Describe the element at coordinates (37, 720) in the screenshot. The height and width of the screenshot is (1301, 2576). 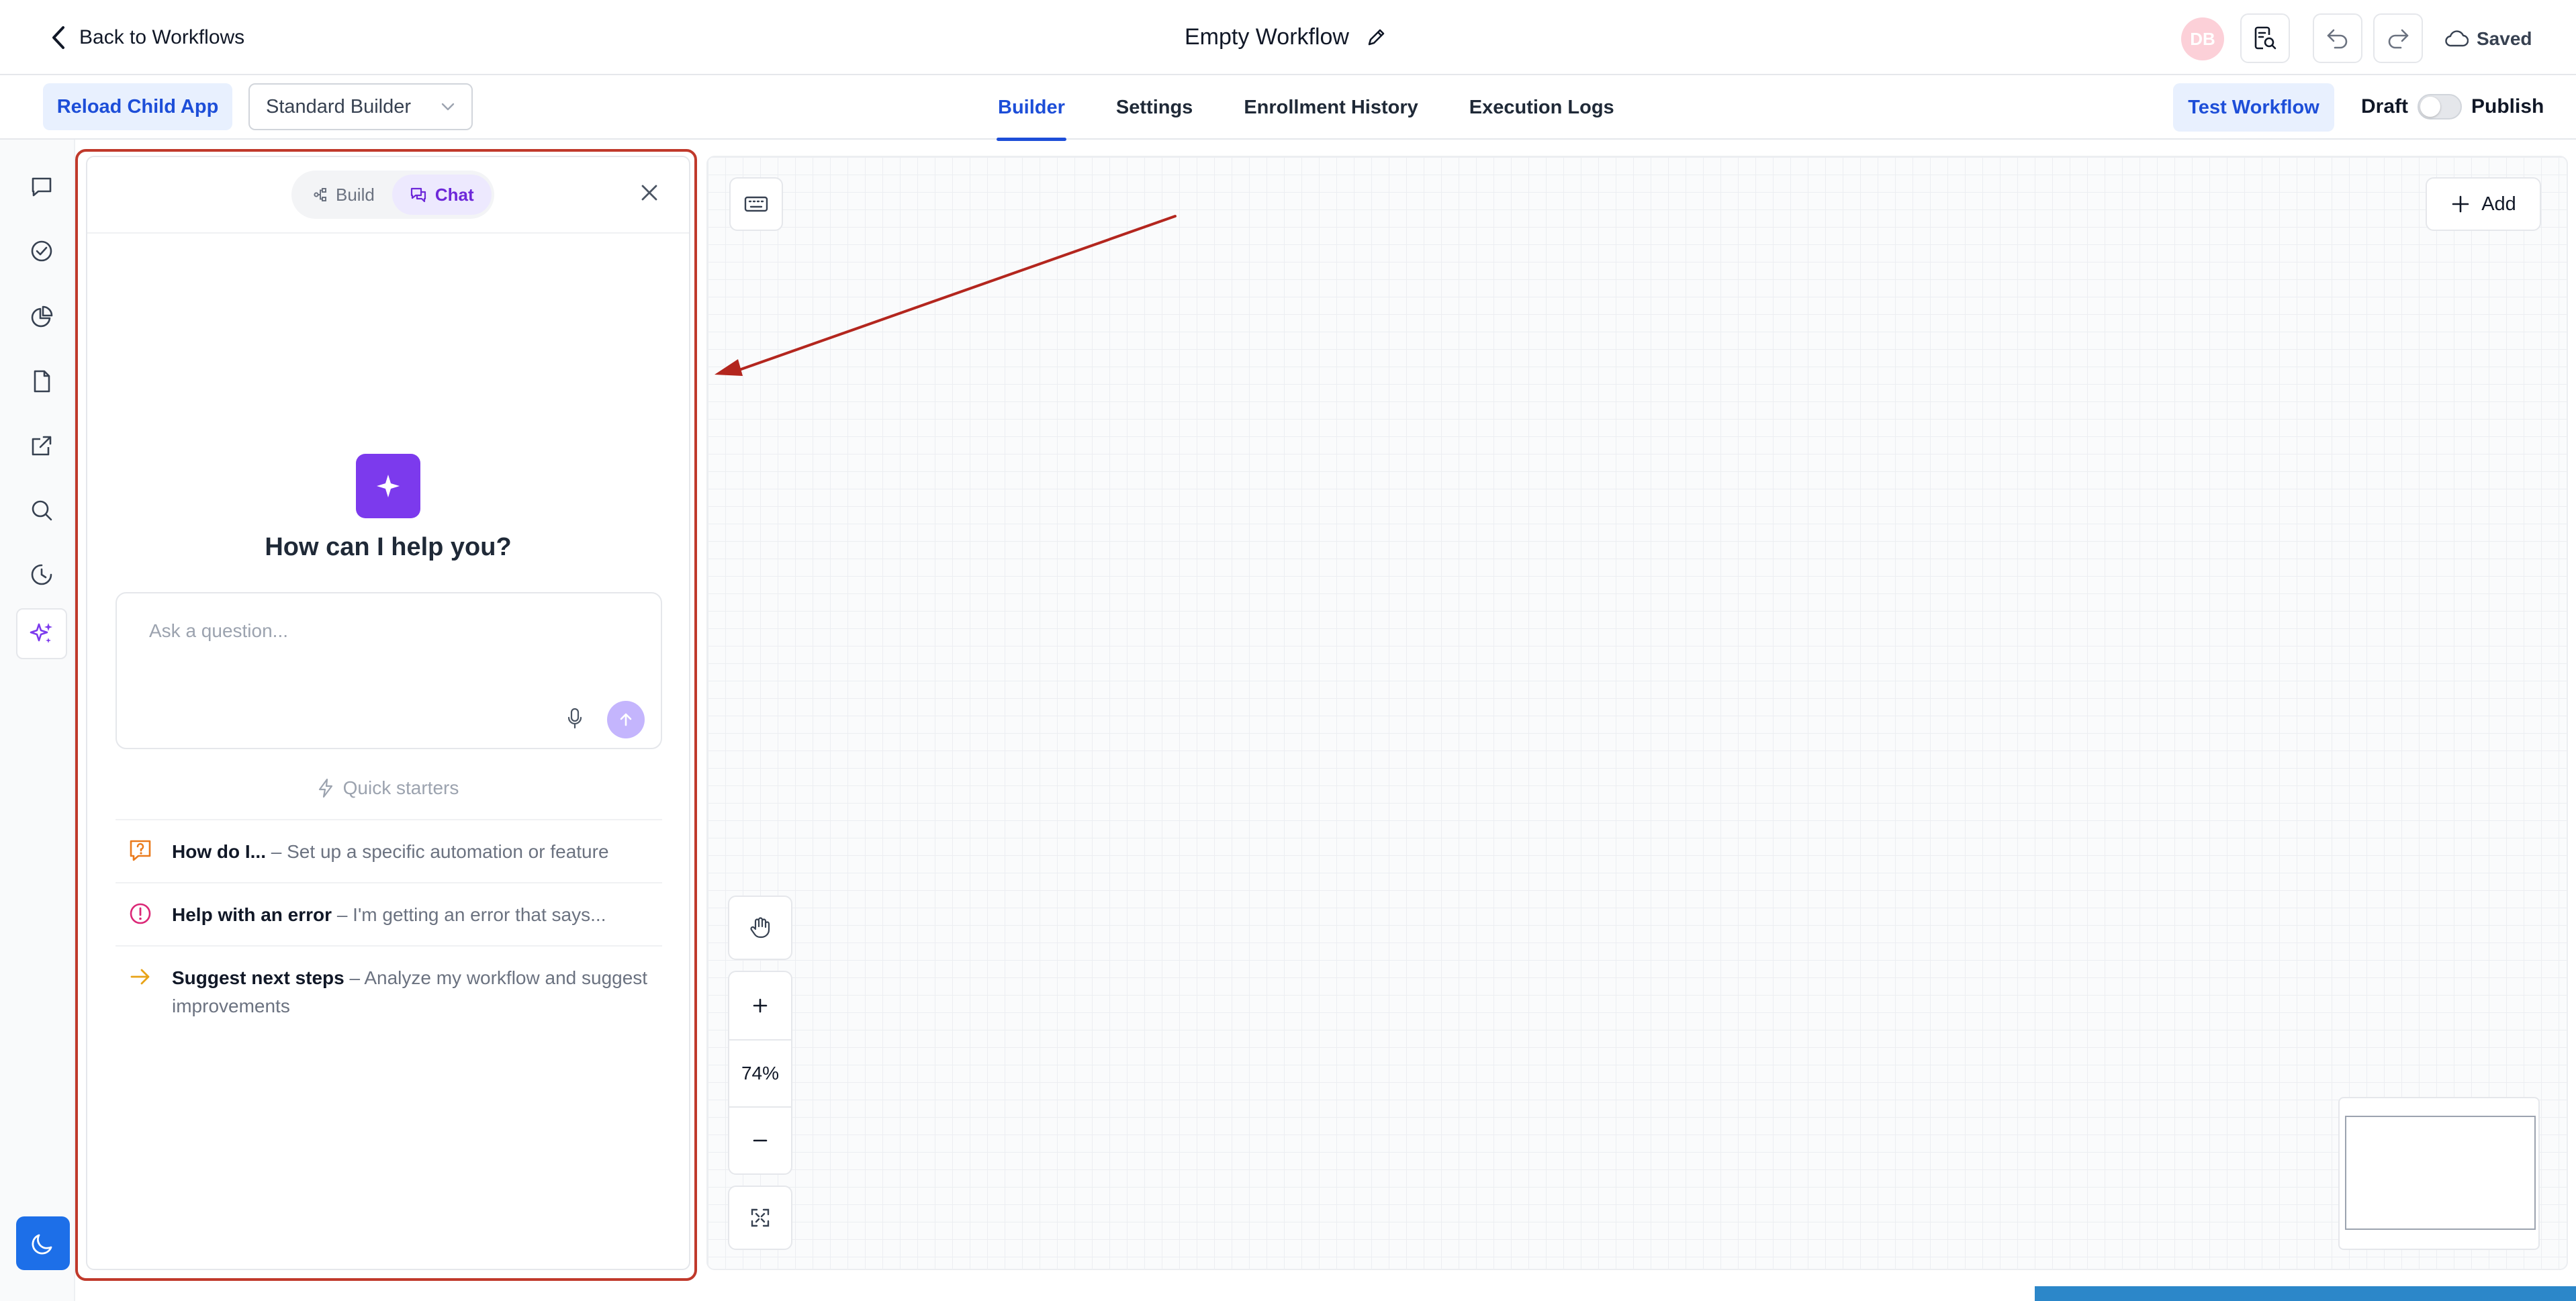
I see `left-rail` at that location.